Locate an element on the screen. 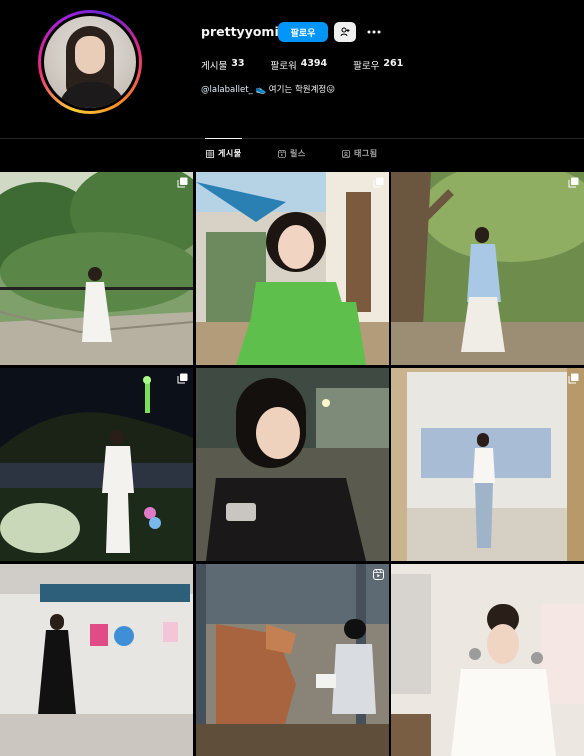  bio-emoji: 😛 is located at coordinates (331, 90).